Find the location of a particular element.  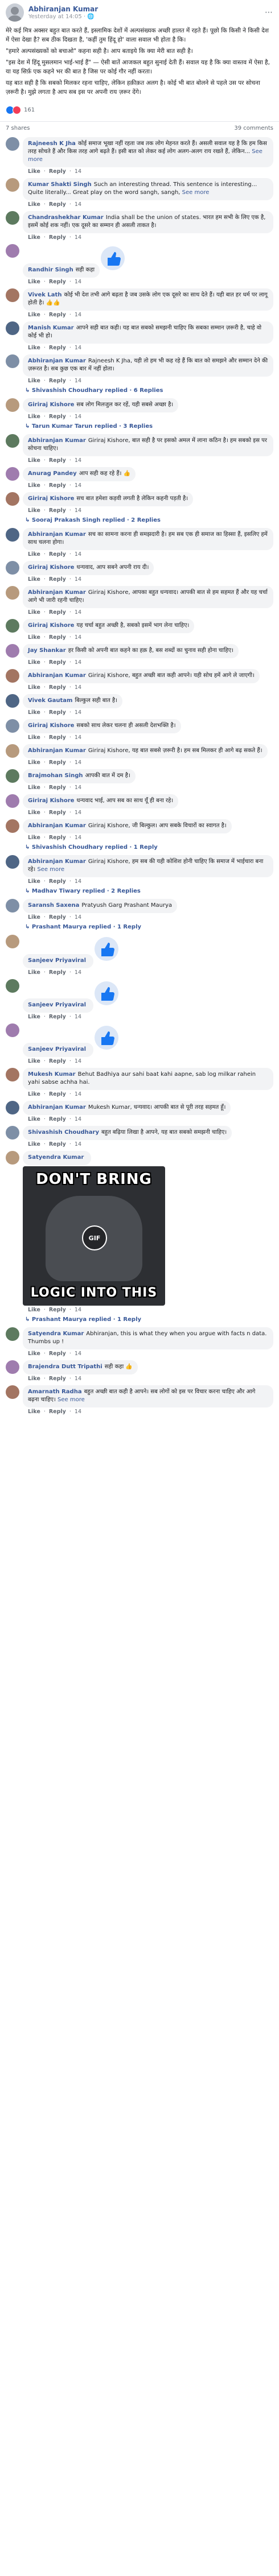

view-replies-link: ↳ Shivashish Choudhary replied · 1 Reply is located at coordinates (149, 848).